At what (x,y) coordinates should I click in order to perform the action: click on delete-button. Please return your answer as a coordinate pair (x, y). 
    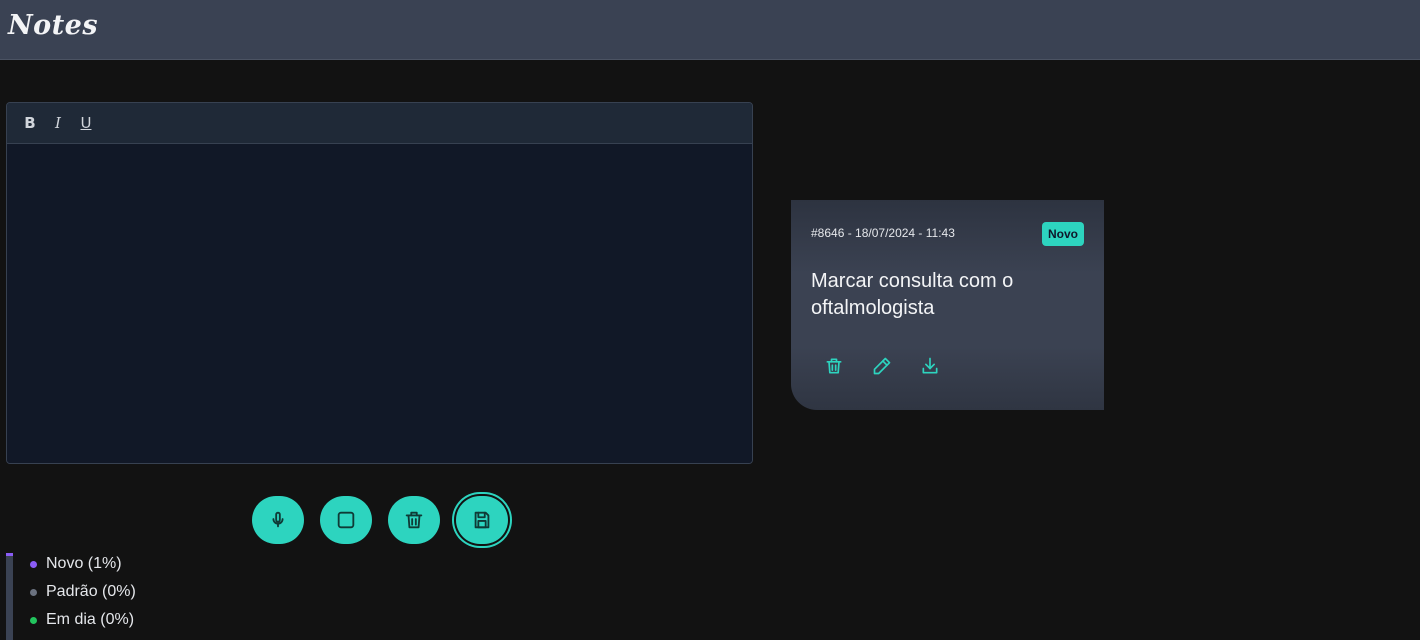
    Looking at the image, I should click on (414, 520).